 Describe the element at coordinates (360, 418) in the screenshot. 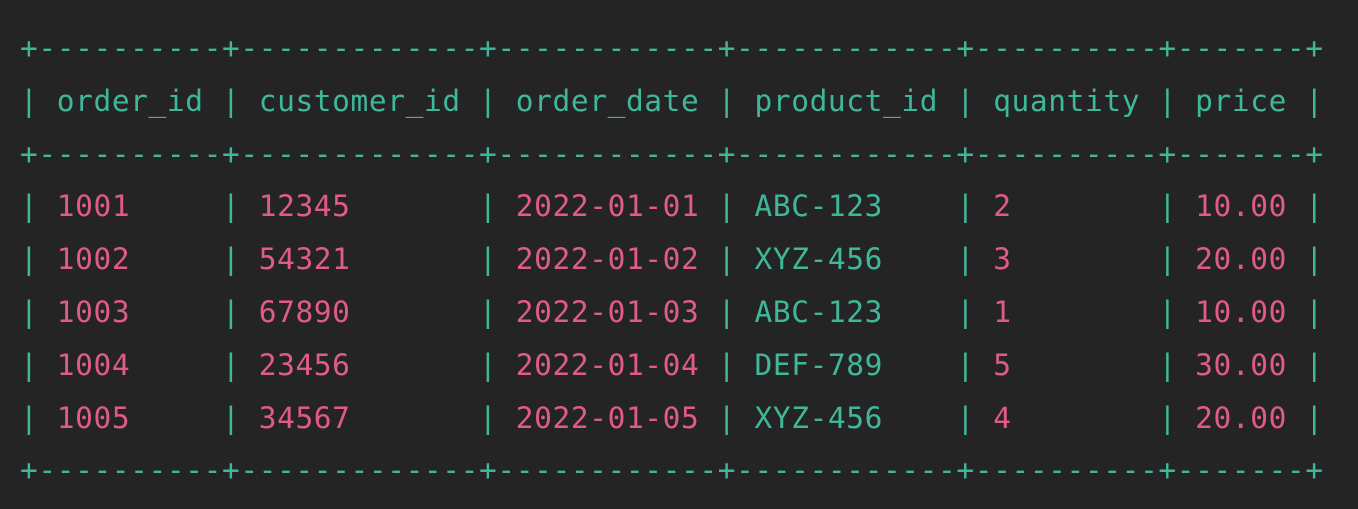

I see `table-cell-customer-id: 34567` at that location.